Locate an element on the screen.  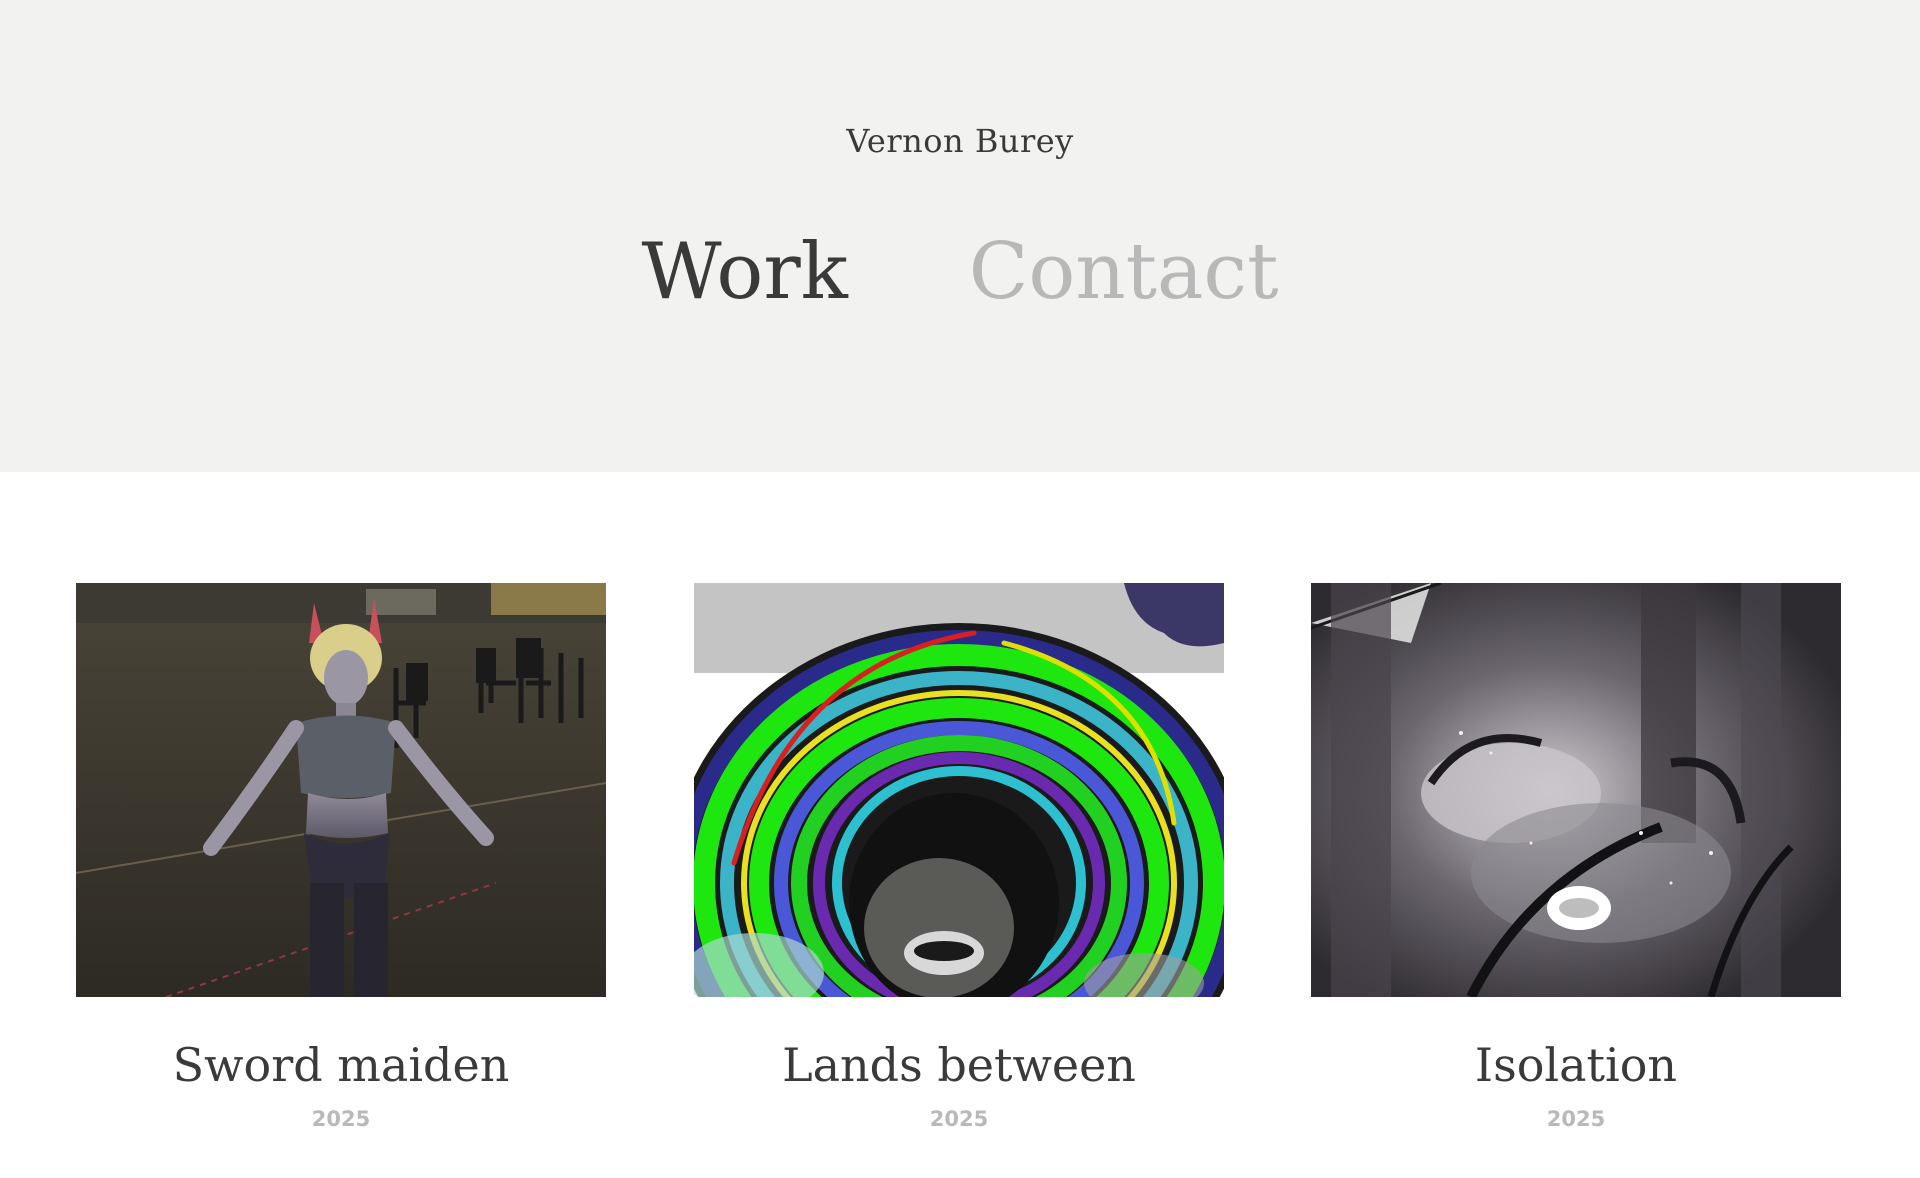
project-title: Isolation is located at coordinates (1576, 1065).